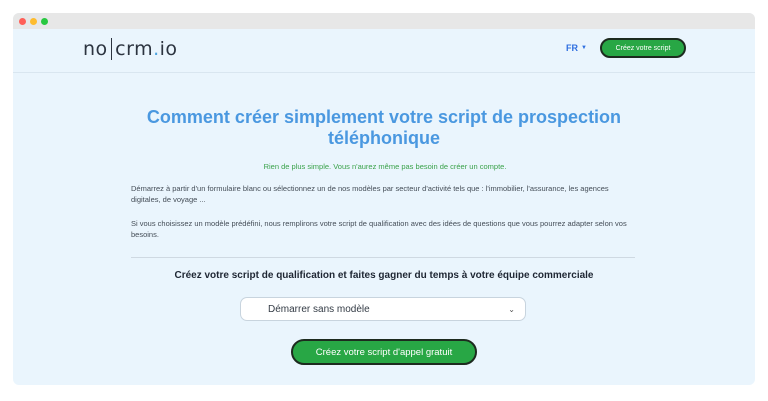  Describe the element at coordinates (22, 21) in the screenshot. I see `close-window-button` at that location.